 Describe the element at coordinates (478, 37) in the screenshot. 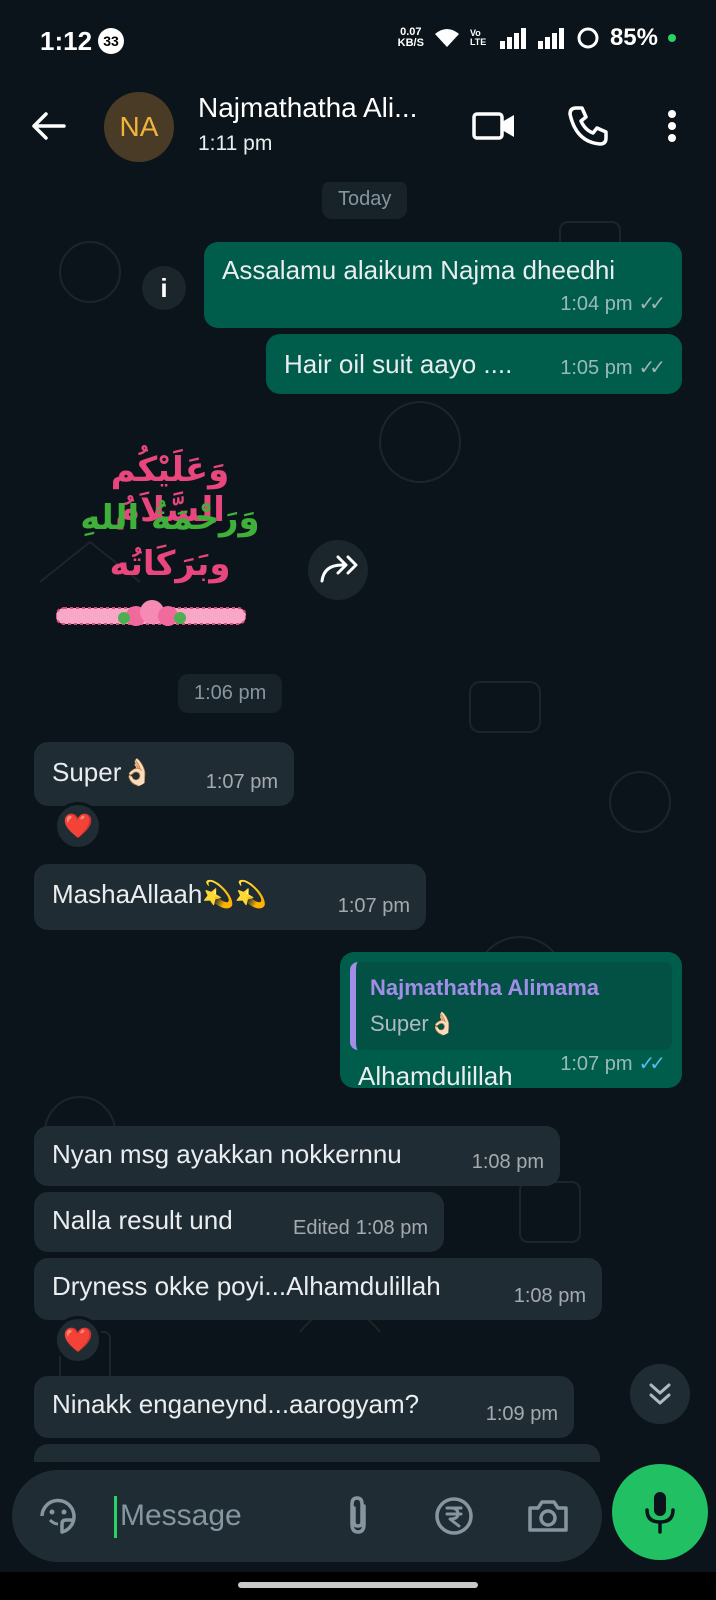

I see `volte-icon: Vo LTE` at that location.